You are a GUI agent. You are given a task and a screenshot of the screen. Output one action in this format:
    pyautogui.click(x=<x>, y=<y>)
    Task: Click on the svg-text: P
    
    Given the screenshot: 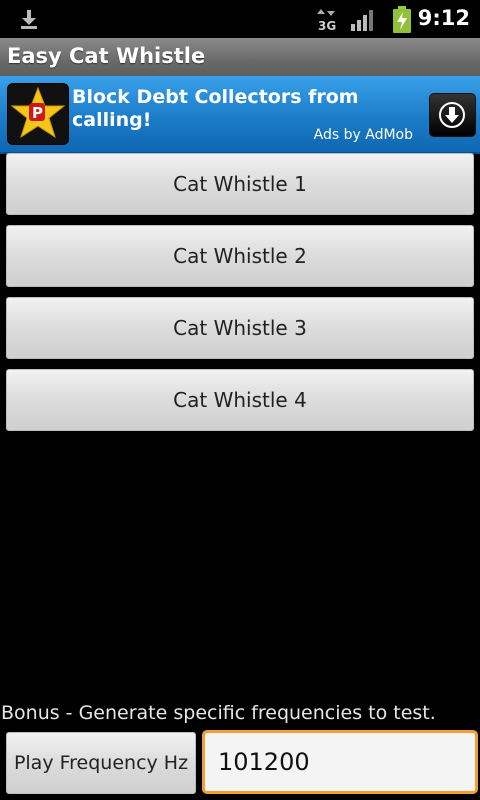 What is the action you would take?
    pyautogui.click(x=37, y=113)
    